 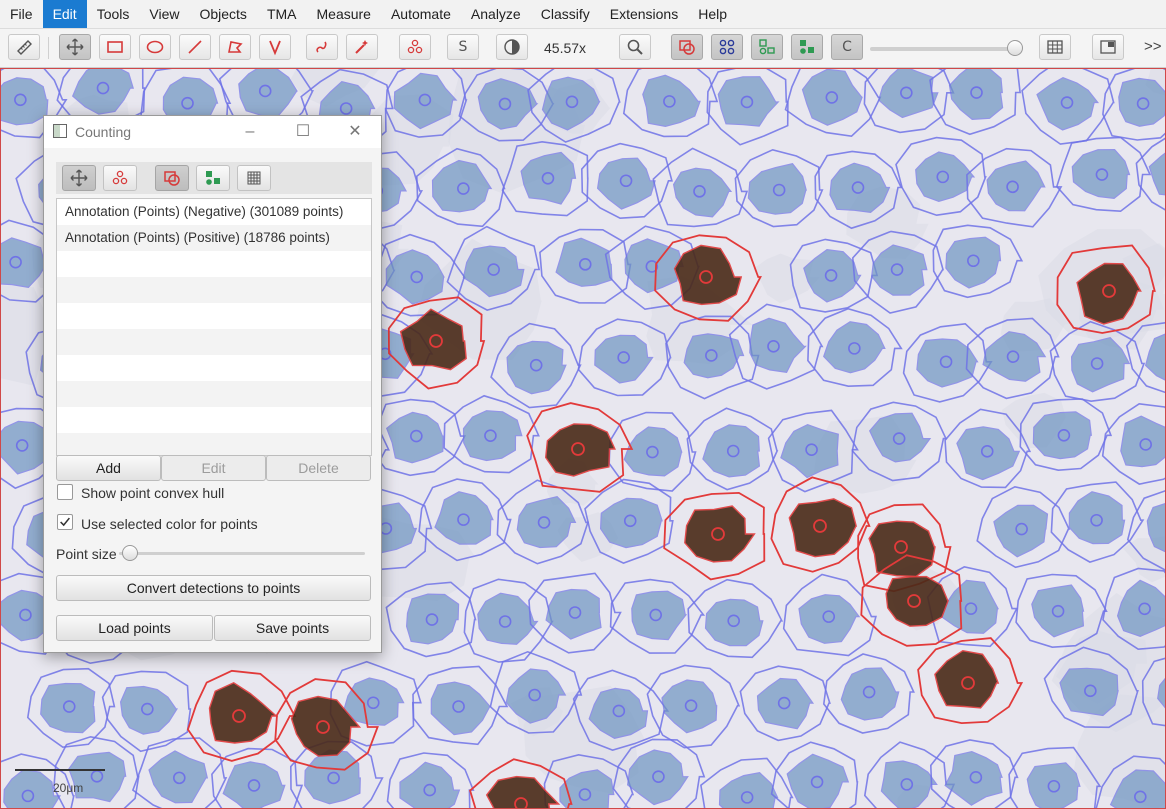 What do you see at coordinates (303, 132) in the screenshot?
I see `maximize-icon: ☐` at bounding box center [303, 132].